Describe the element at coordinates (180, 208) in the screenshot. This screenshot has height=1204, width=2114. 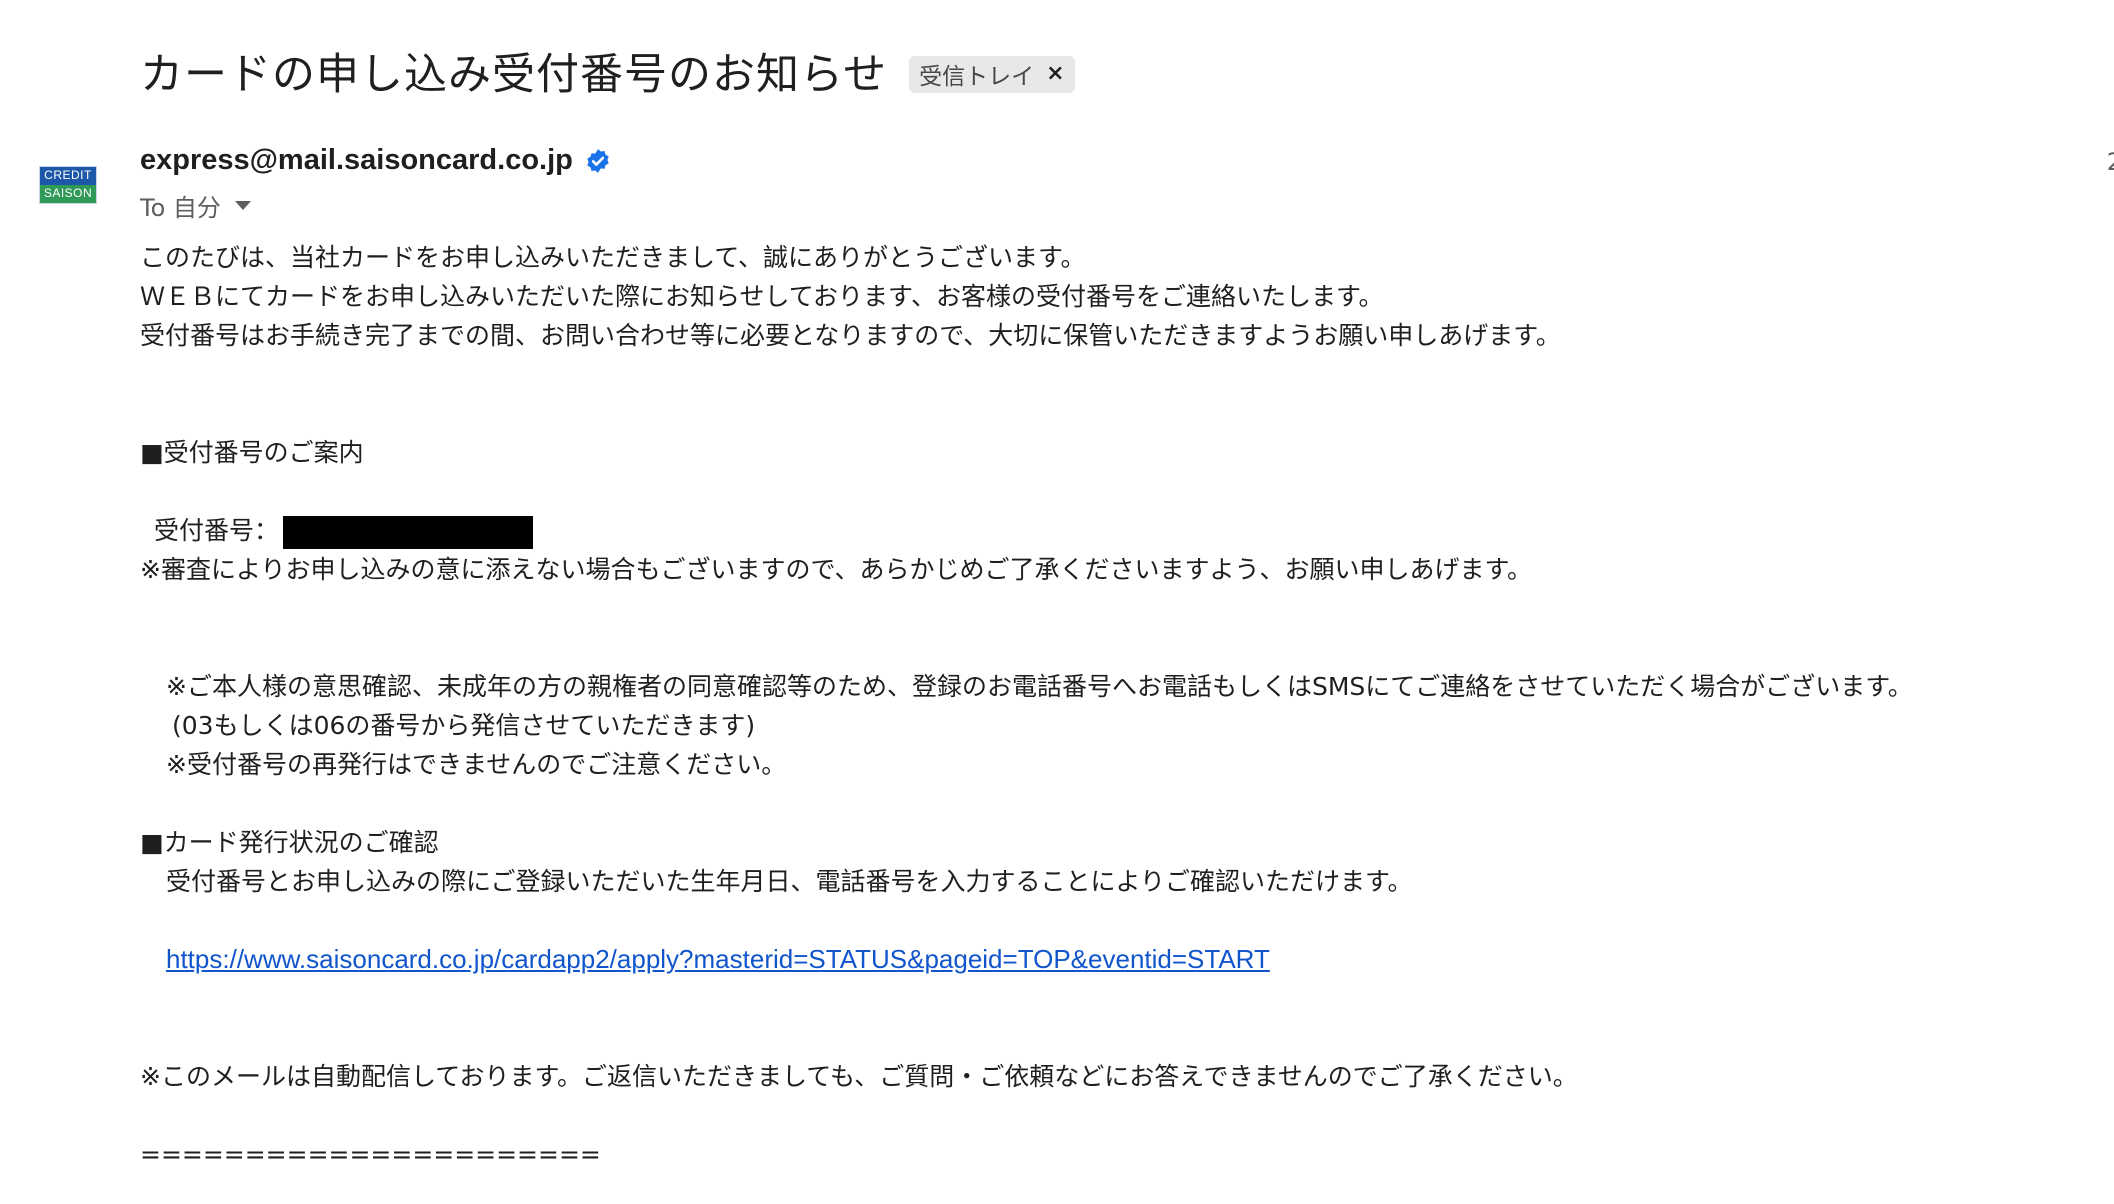
I see `recipient-text: To 自分` at that location.